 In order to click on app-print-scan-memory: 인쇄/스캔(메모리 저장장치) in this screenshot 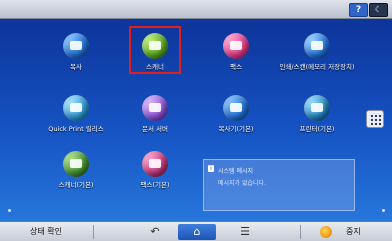, I will do `click(317, 52)`.